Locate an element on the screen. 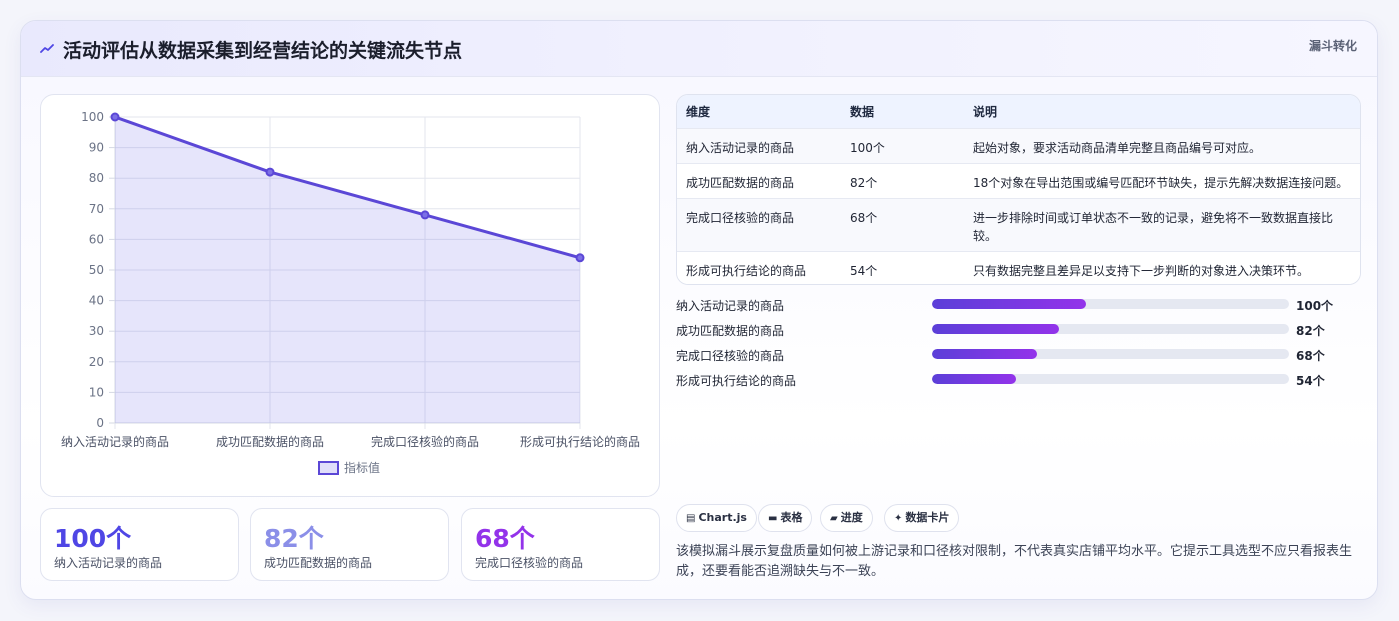  table-cell: 成功匹配数据的商品 is located at coordinates (759, 180).